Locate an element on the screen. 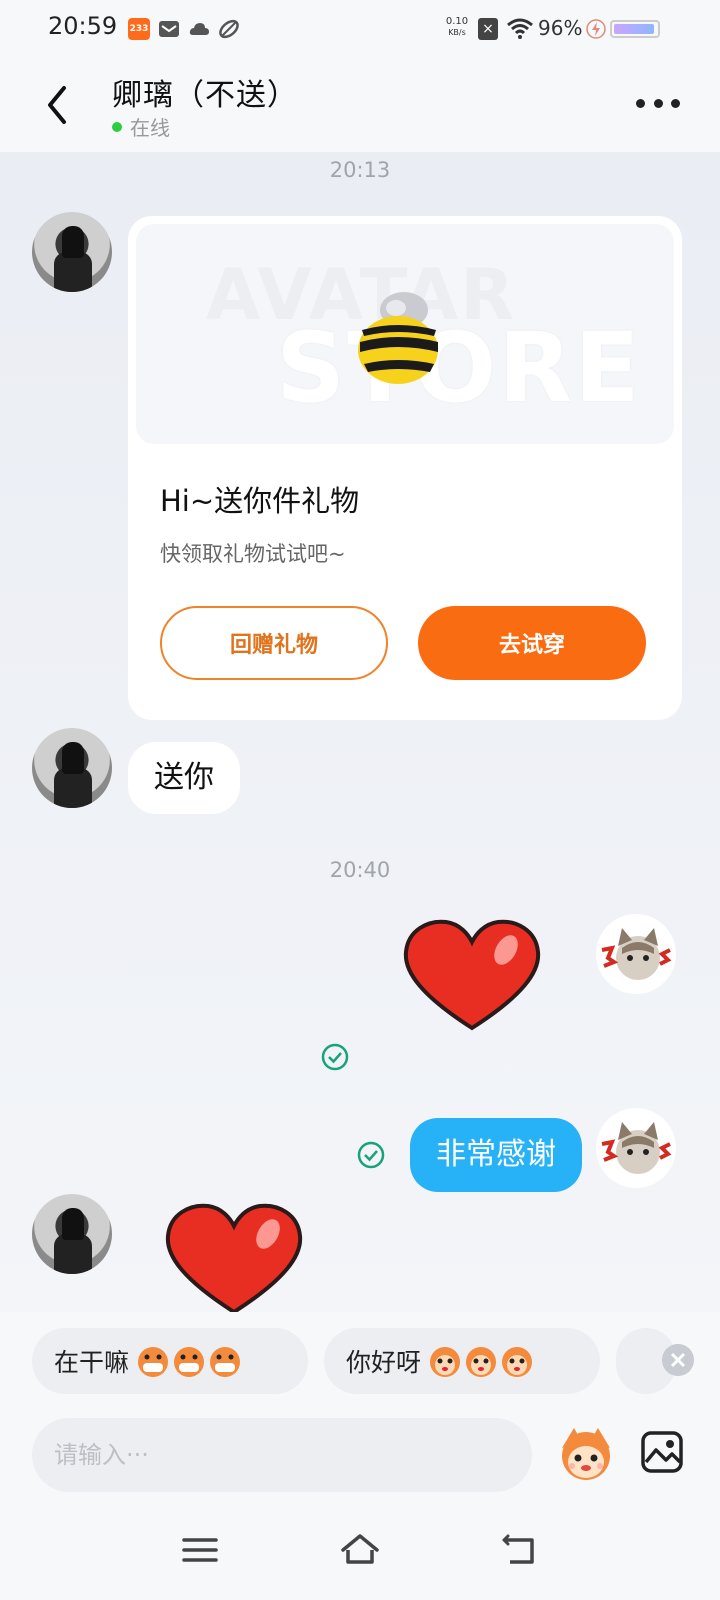 Image resolution: width=720 pixels, height=1600 pixels. wave-emoji-icon is located at coordinates (481, 1362).